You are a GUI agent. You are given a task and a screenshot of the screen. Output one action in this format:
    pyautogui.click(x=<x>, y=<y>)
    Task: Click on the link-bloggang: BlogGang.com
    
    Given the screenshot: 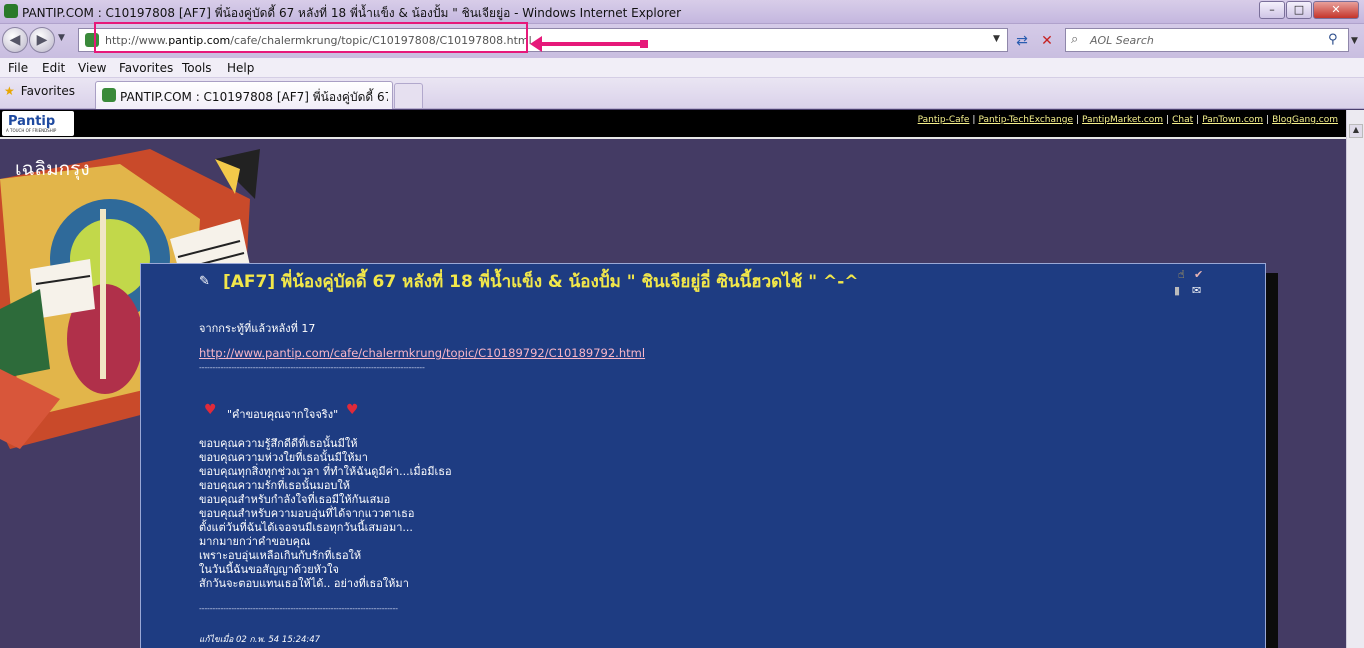 What is the action you would take?
    pyautogui.click(x=1305, y=120)
    